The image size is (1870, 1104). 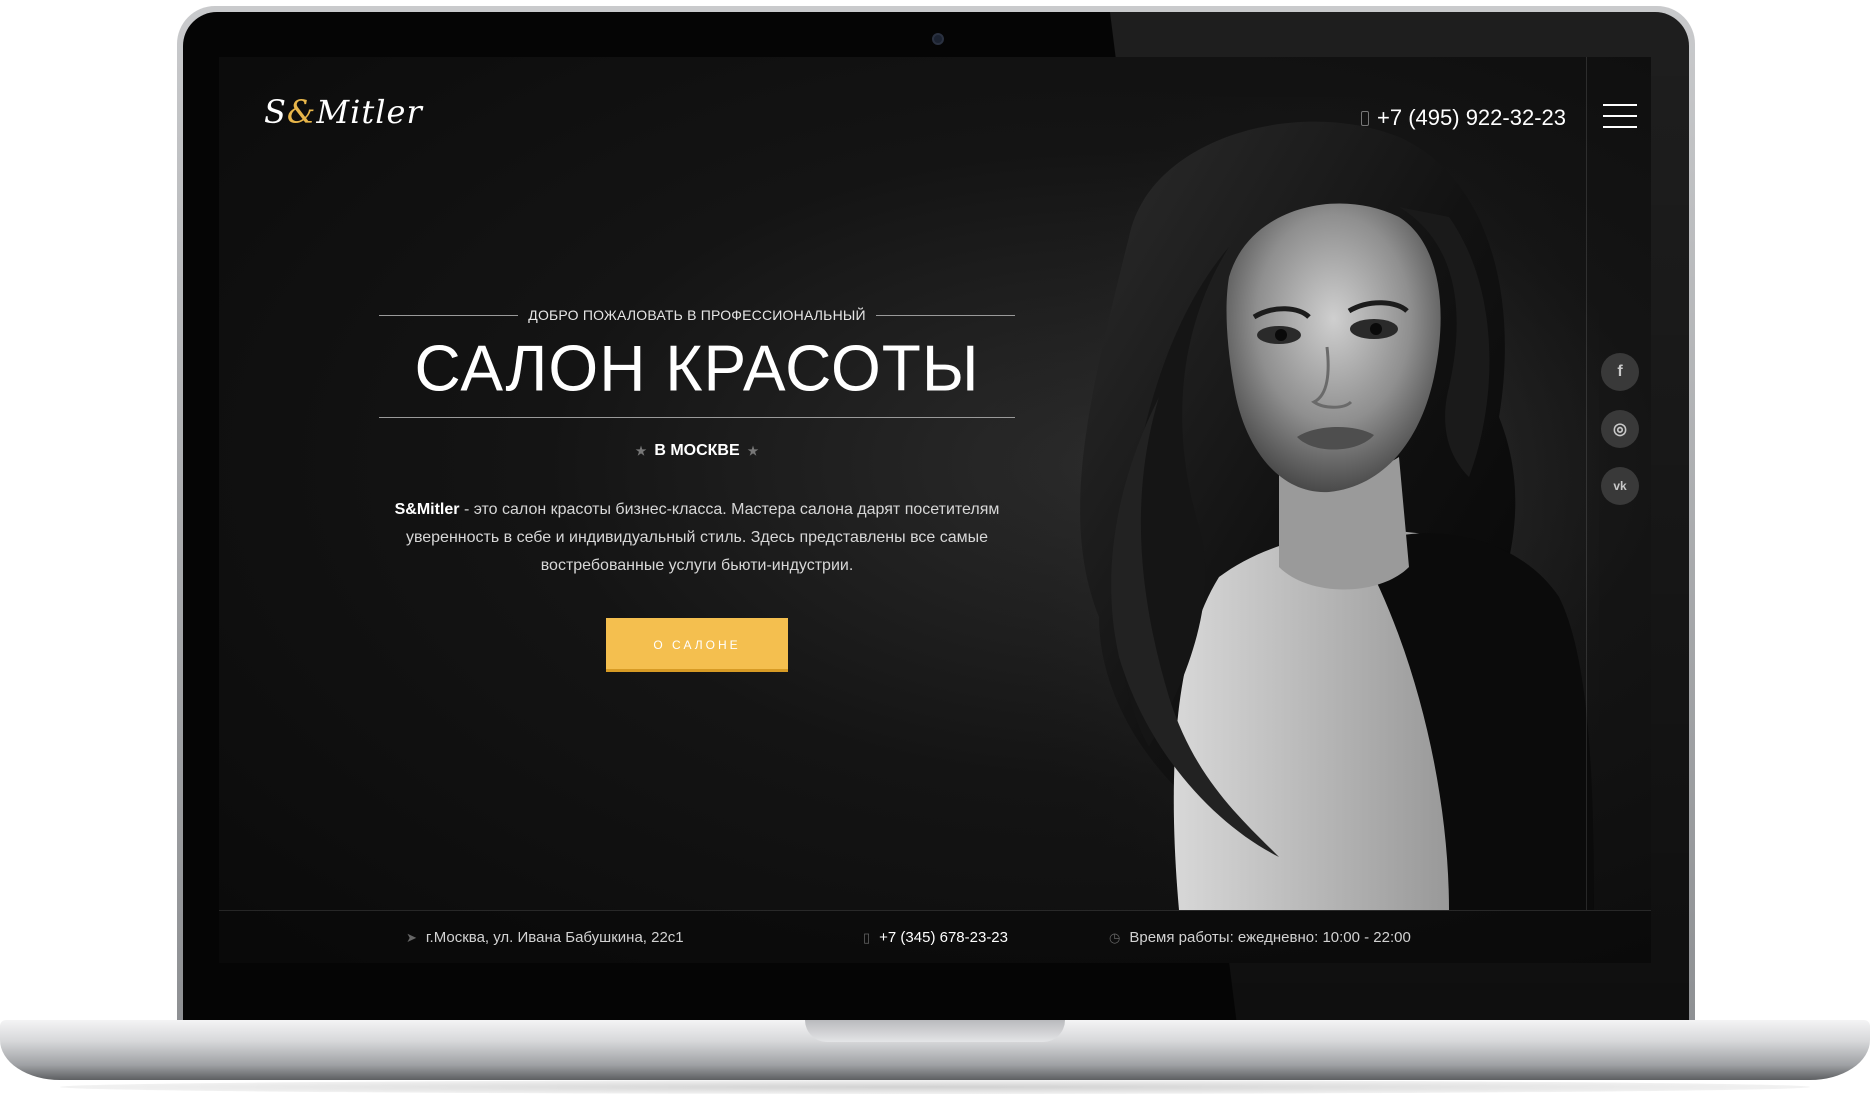 What do you see at coordinates (1586, 483) in the screenshot?
I see `sidebar-divider` at bounding box center [1586, 483].